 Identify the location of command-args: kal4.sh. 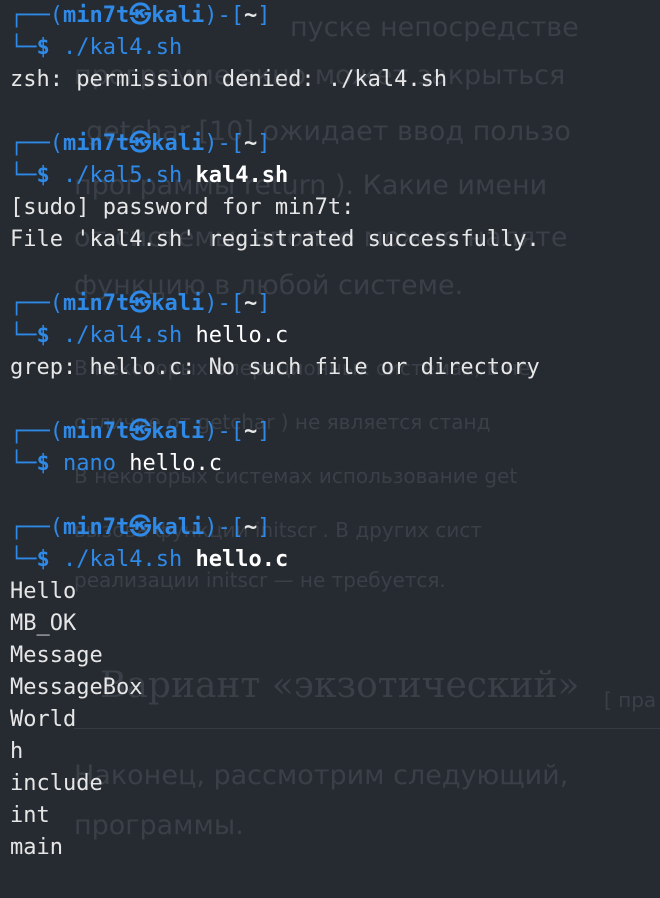
(242, 175).